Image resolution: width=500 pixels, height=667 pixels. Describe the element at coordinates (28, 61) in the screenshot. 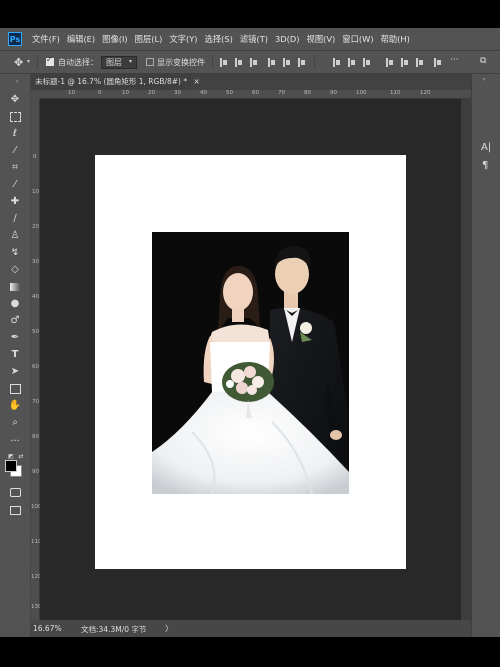

I see `preset-dropdown-arrow-icon: ▾` at that location.